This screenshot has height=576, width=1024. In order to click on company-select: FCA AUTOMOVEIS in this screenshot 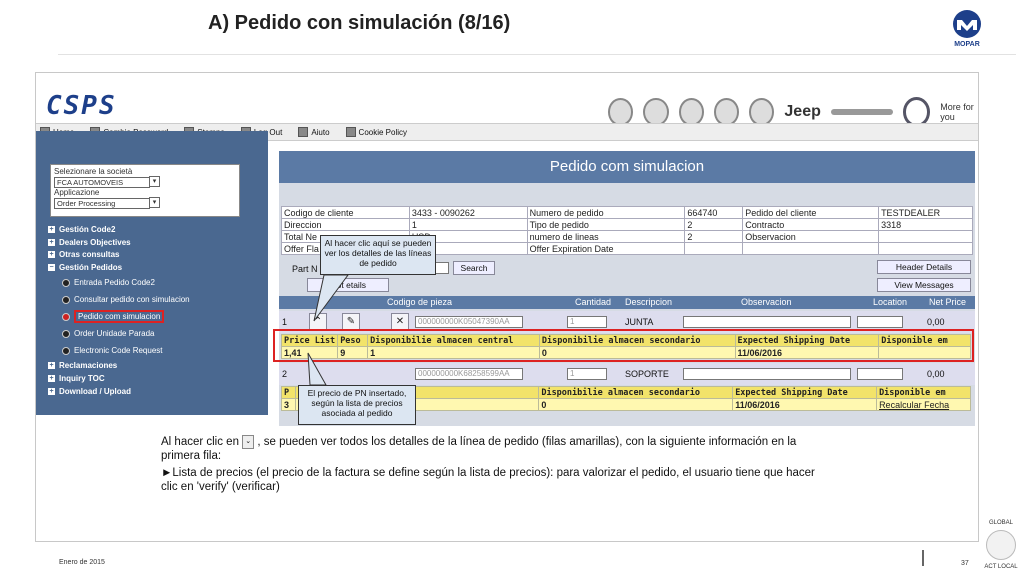, I will do `click(102, 182)`.